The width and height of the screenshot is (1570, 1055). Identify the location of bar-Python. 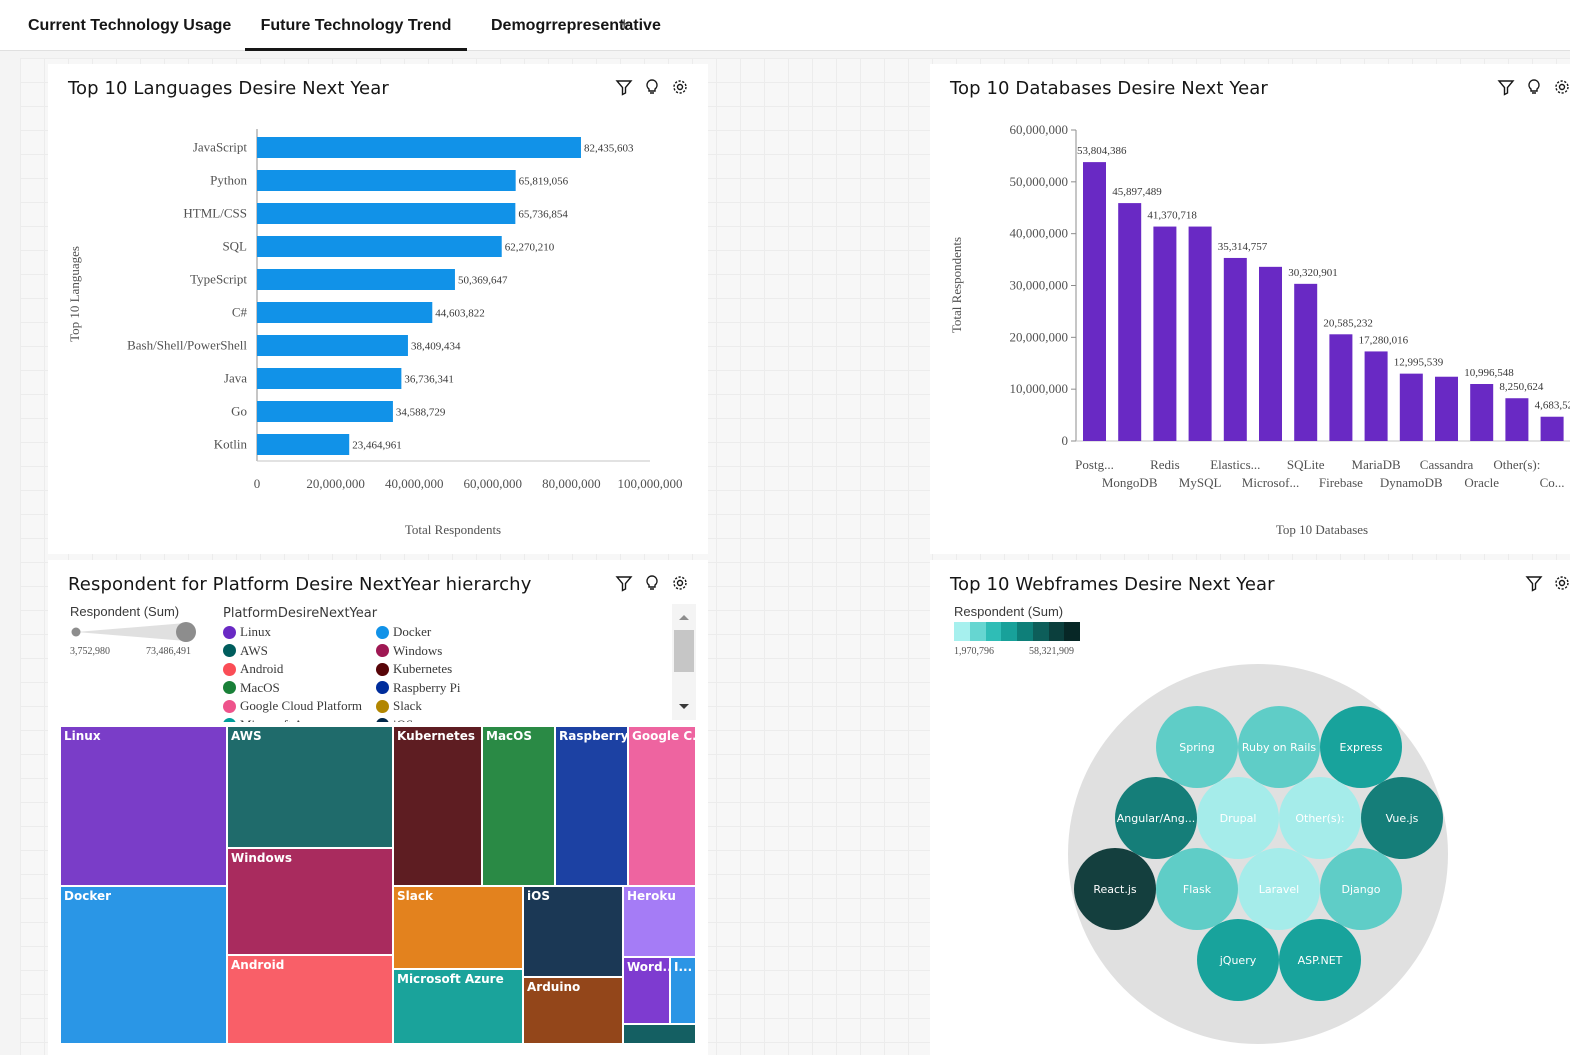
(386, 180).